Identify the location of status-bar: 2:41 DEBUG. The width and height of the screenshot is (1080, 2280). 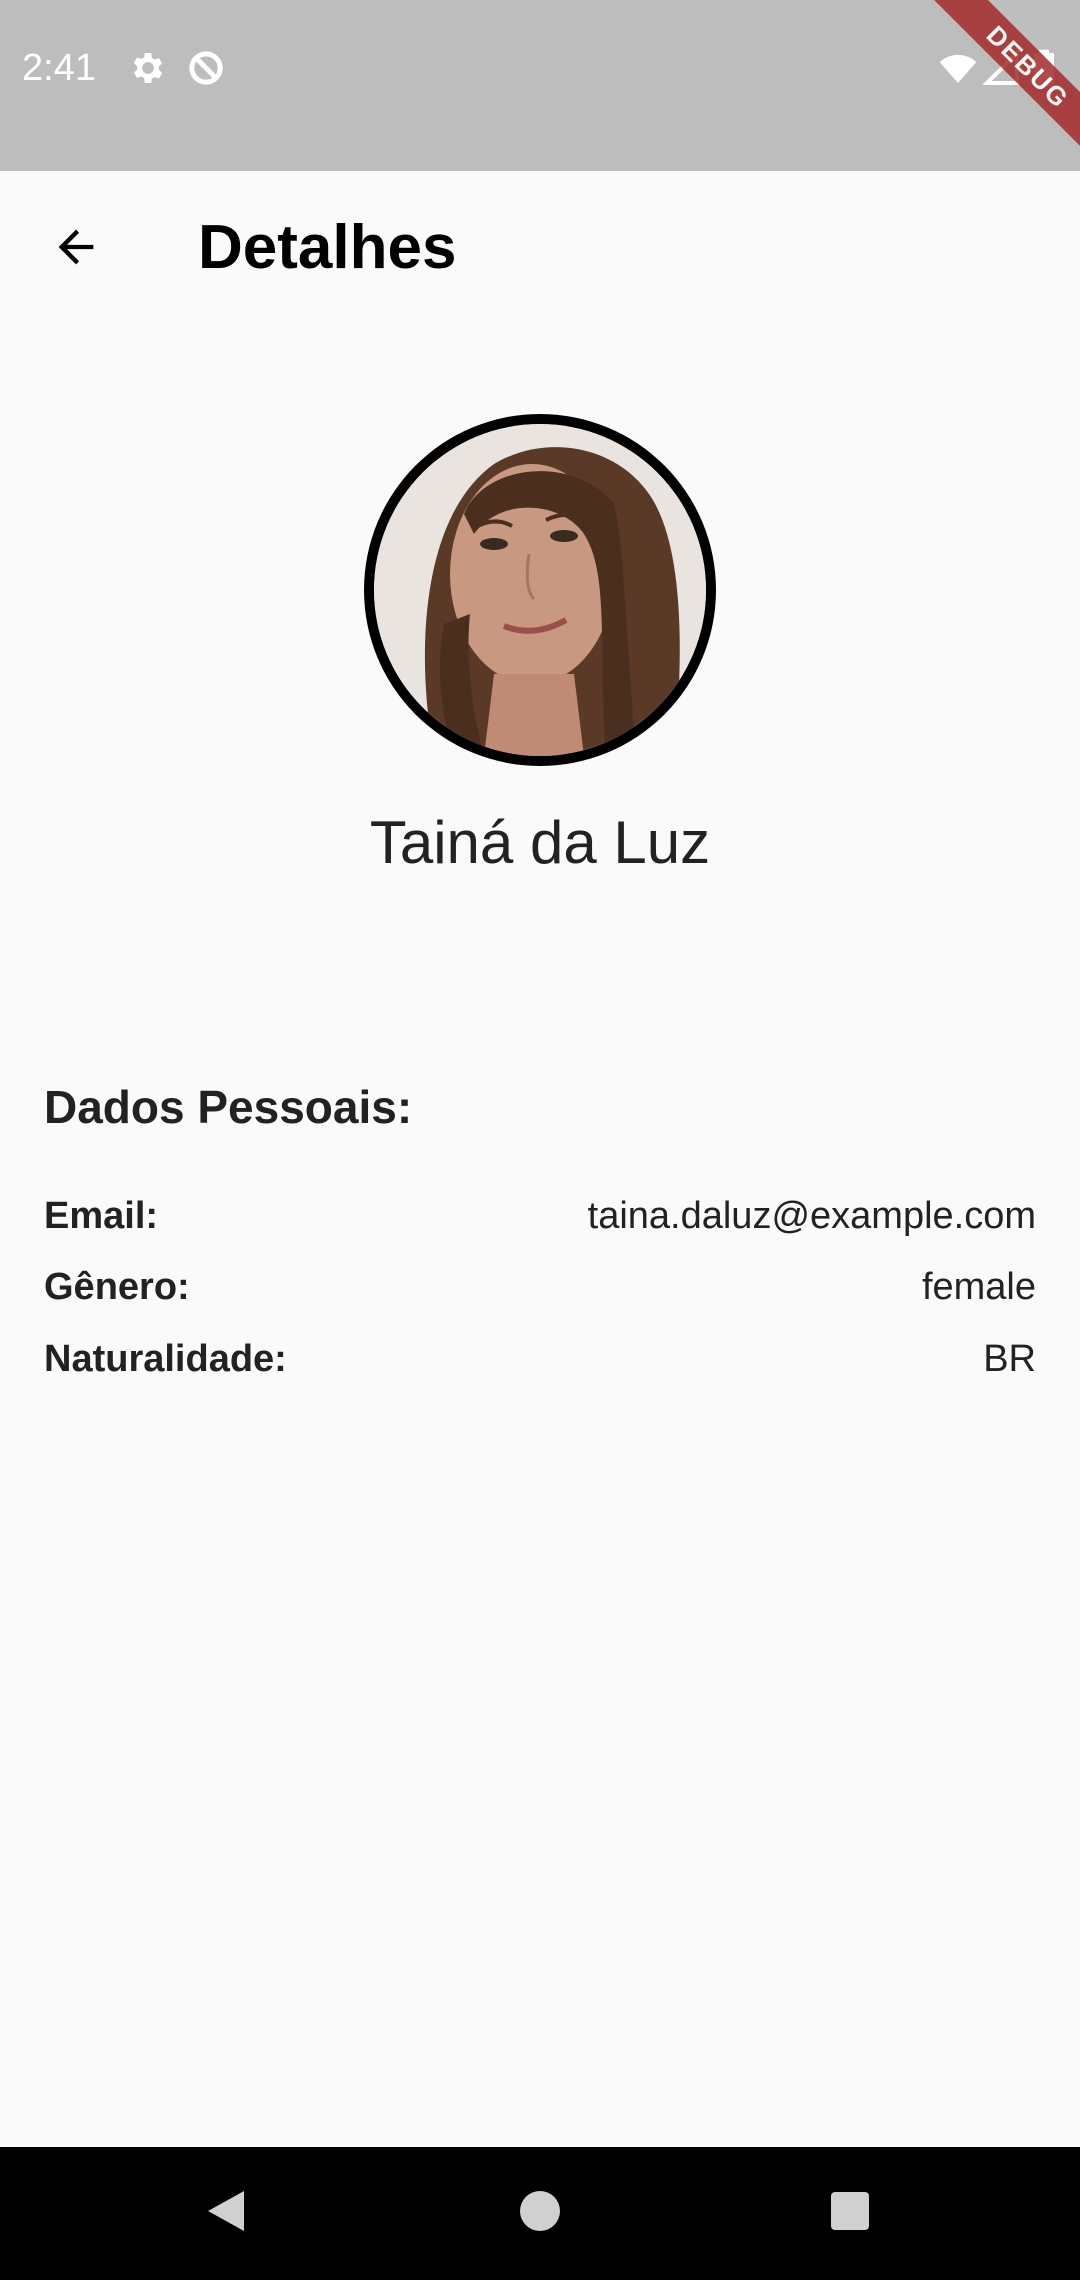
(540, 85).